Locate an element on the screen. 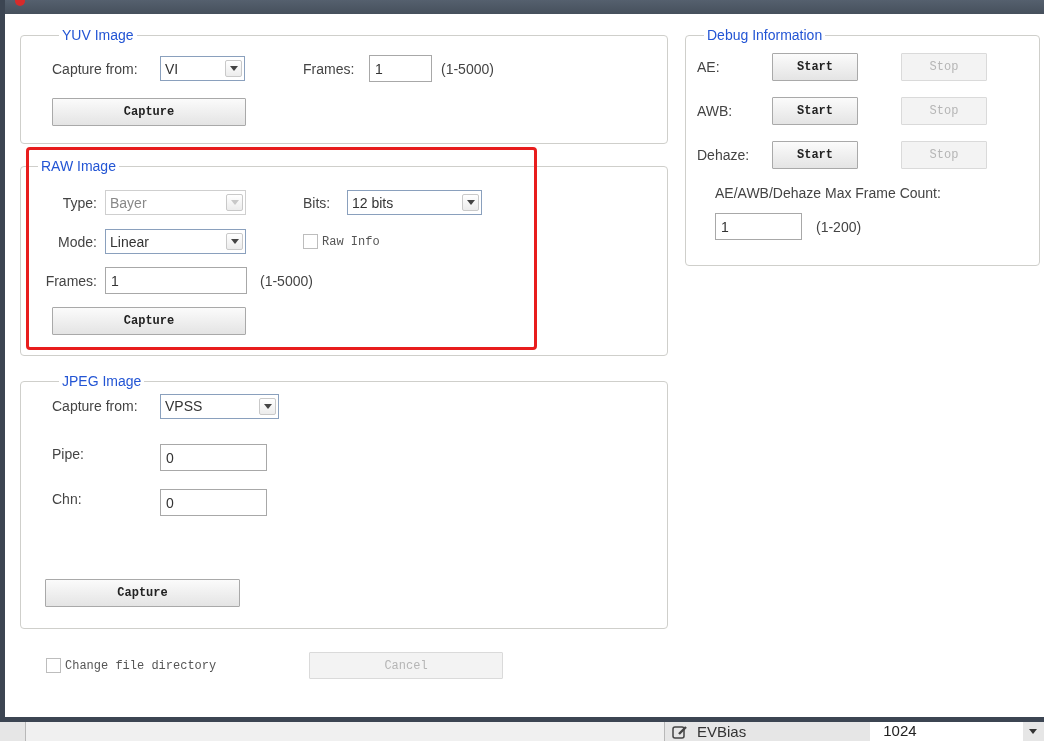 The image size is (1044, 741). row-label: EVBias is located at coordinates (722, 731).